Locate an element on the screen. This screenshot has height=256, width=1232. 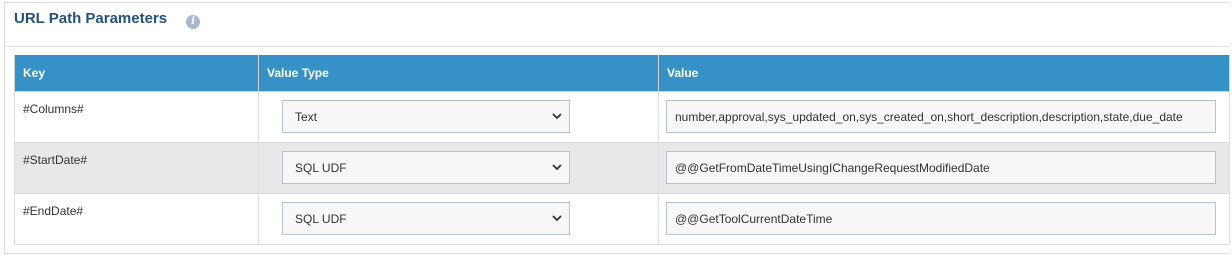
table-header-row: Key Value Type Value is located at coordinates (622, 73).